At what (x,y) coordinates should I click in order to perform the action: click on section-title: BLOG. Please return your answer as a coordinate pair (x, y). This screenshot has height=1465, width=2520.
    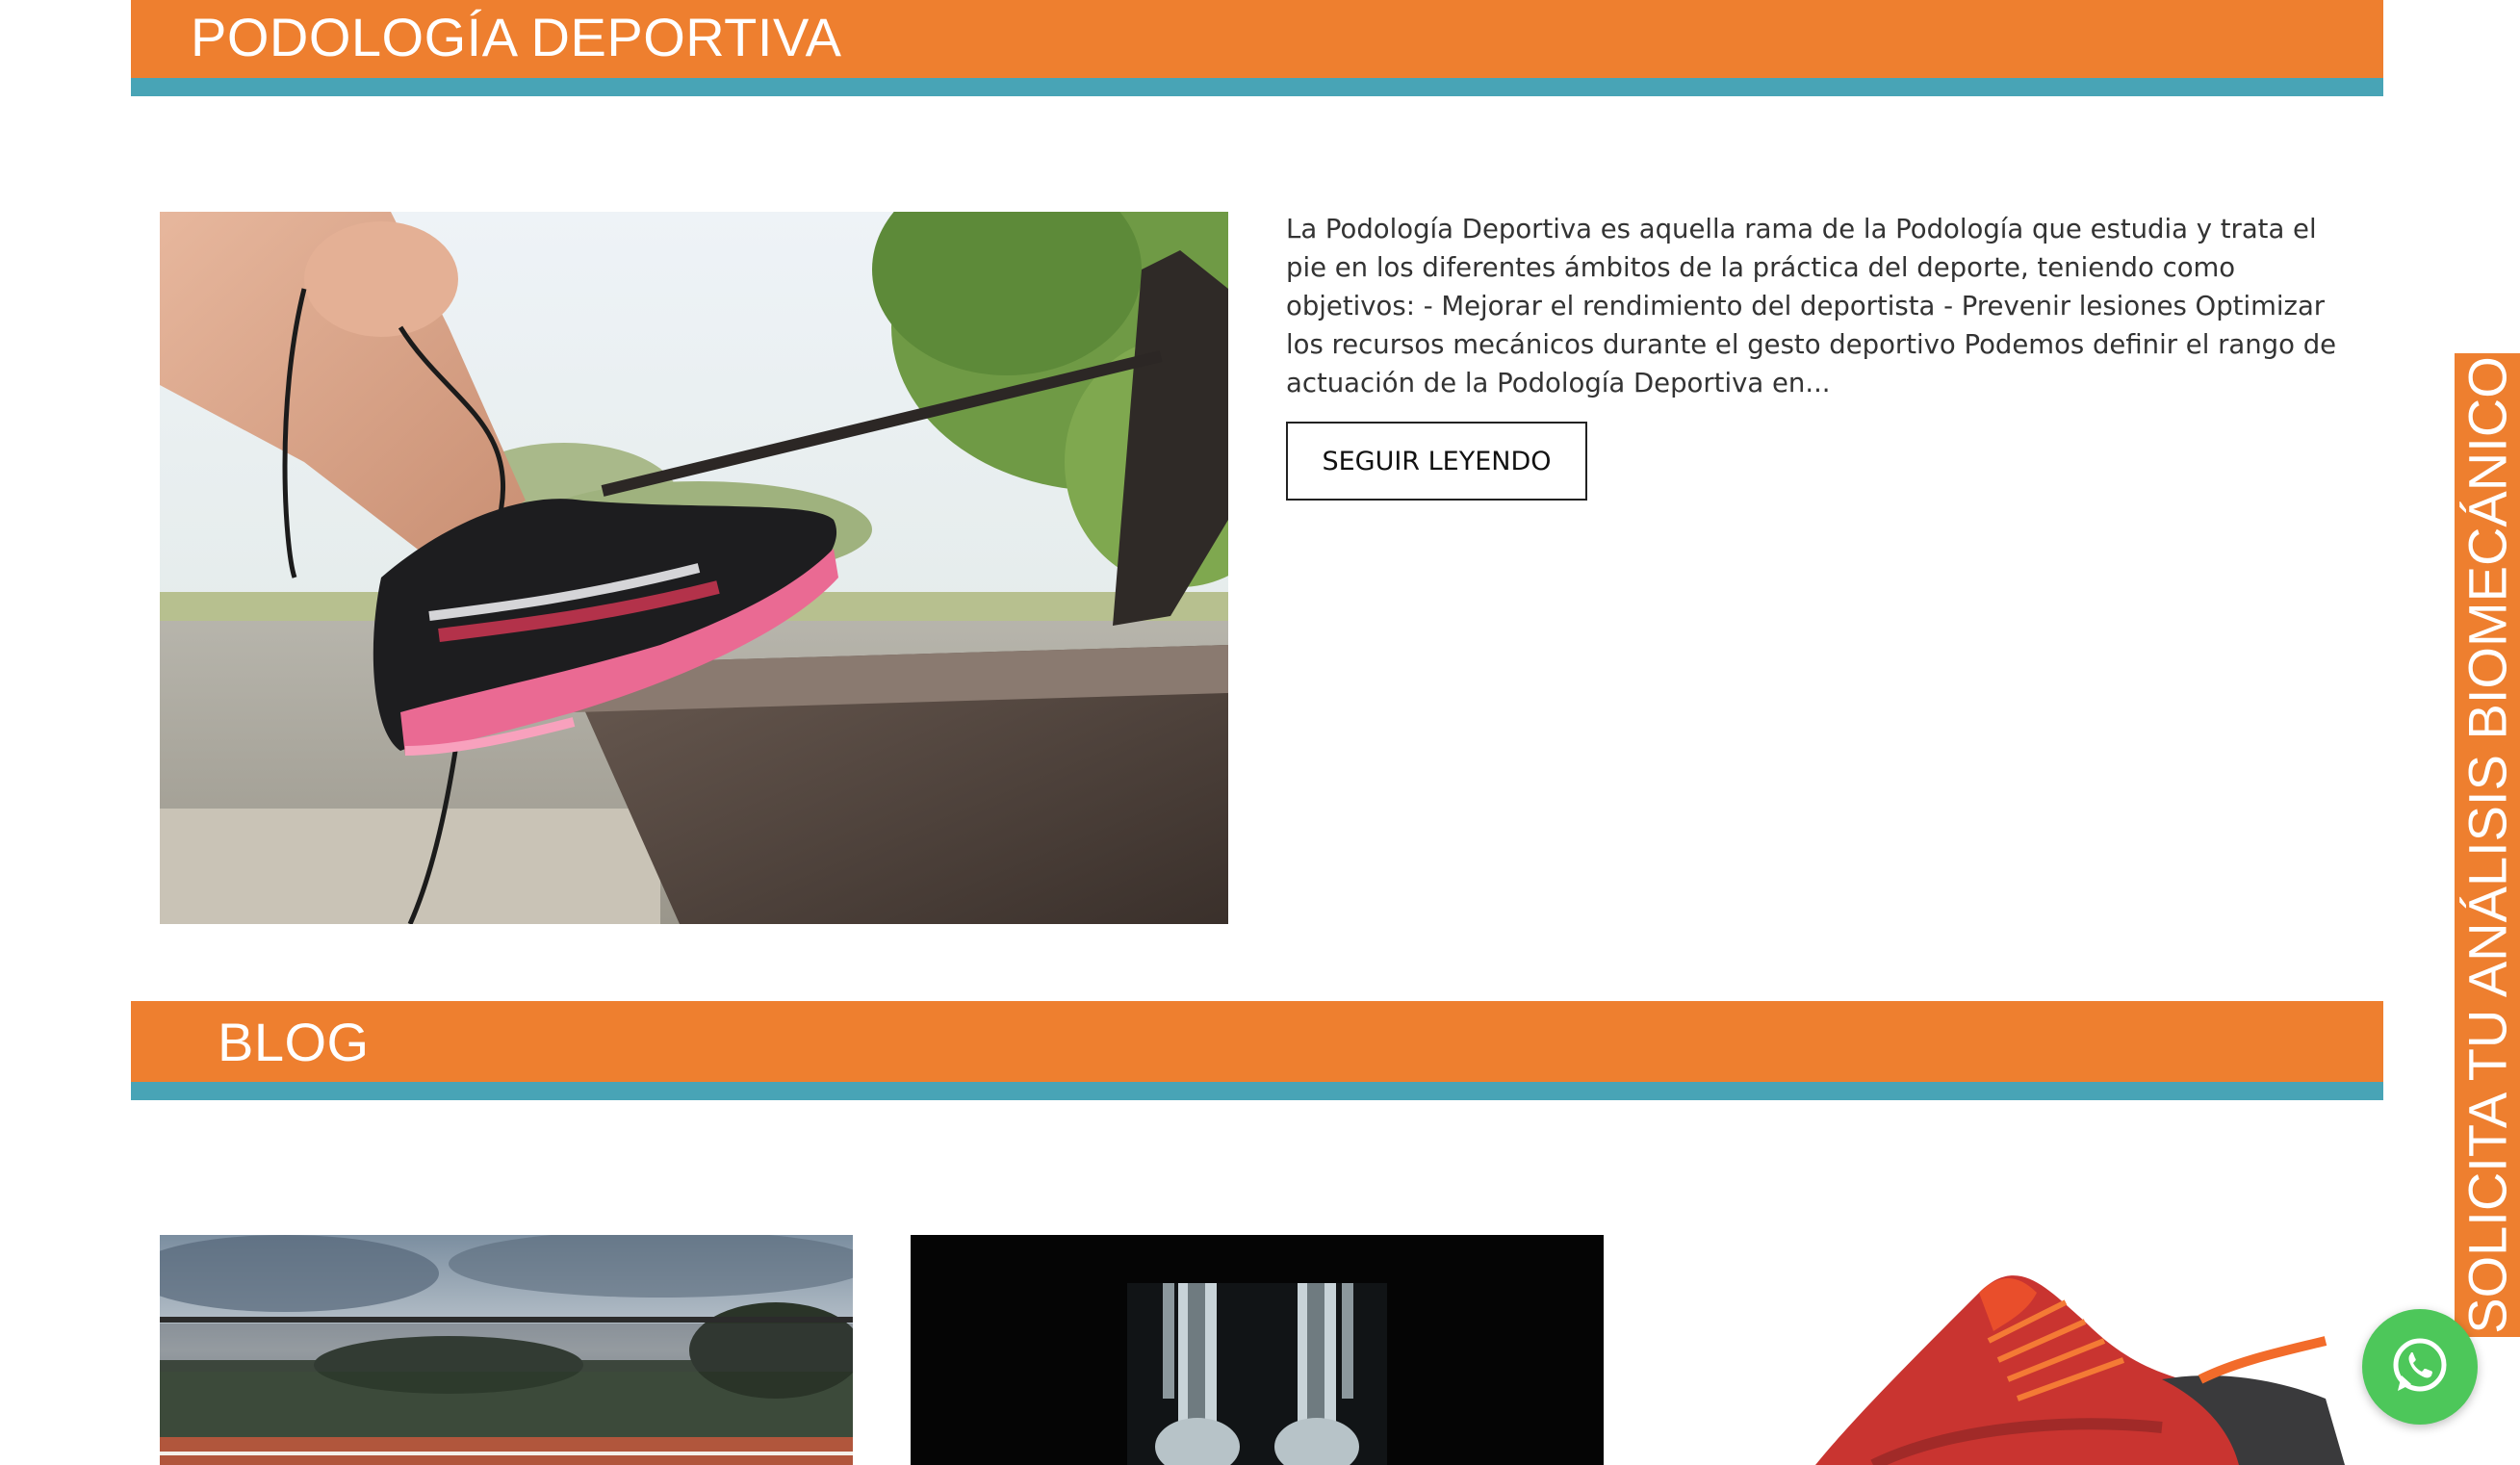
    Looking at the image, I should click on (294, 1042).